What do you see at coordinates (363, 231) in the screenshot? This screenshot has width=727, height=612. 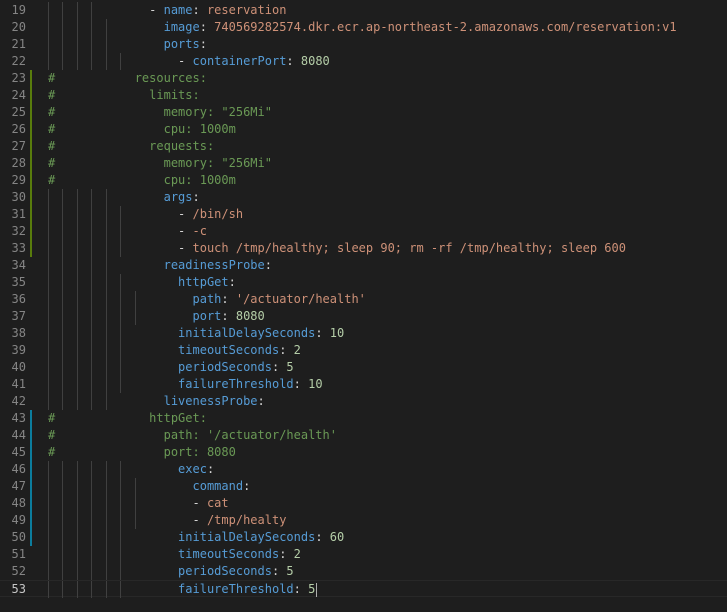 I see `code-line: 32 - -c` at bounding box center [363, 231].